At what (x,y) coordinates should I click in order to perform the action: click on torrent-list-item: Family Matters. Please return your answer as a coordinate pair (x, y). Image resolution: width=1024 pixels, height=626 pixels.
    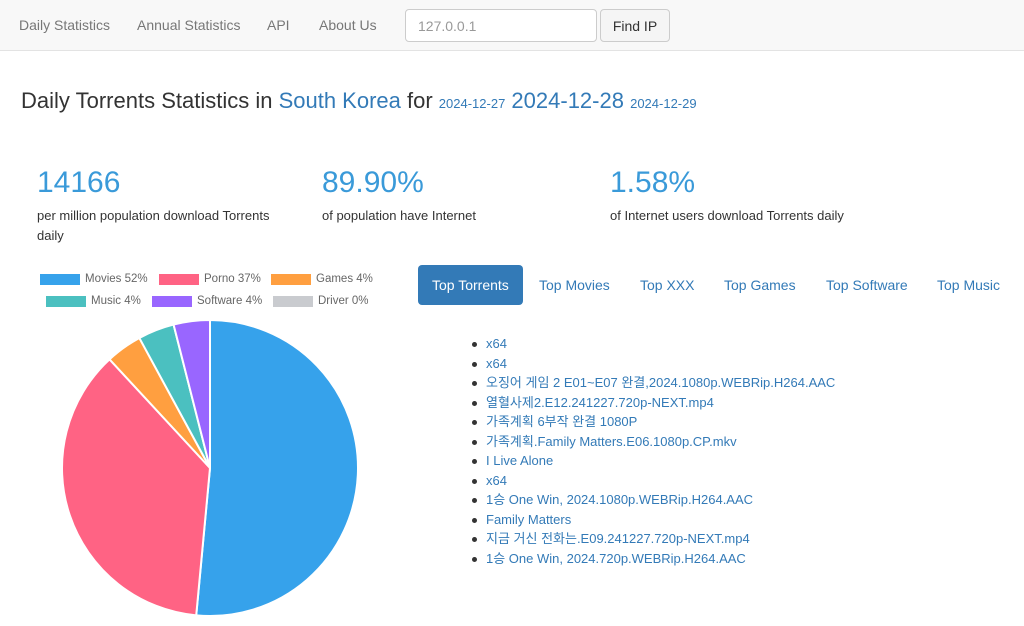
    Looking at the image, I should click on (652, 520).